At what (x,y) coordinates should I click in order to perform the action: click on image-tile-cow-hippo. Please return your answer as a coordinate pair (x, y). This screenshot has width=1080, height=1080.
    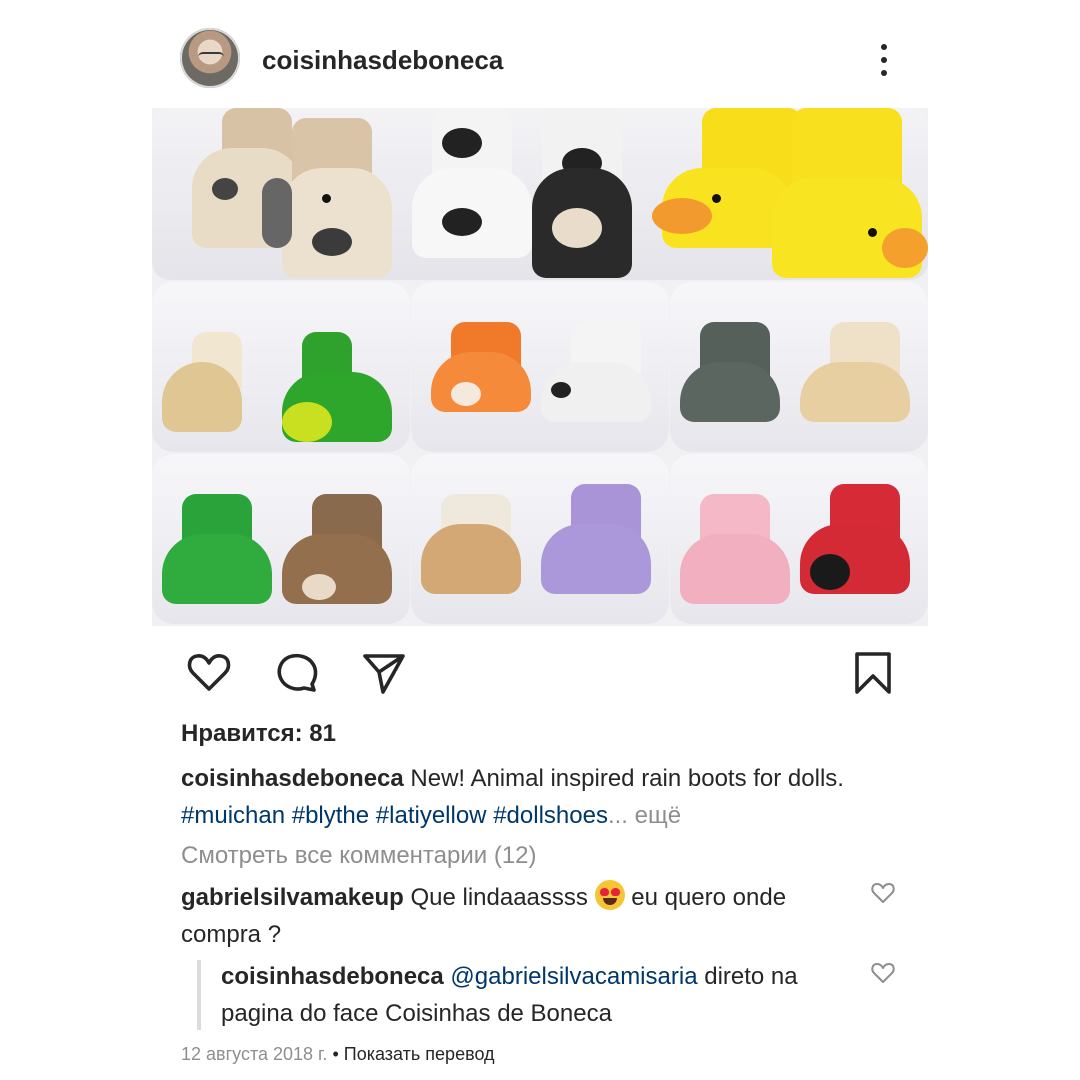
    Looking at the image, I should click on (540, 539).